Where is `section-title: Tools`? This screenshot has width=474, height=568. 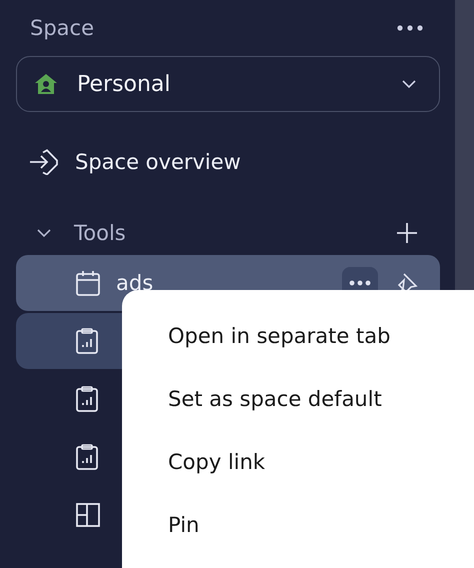 section-title: Tools is located at coordinates (100, 233).